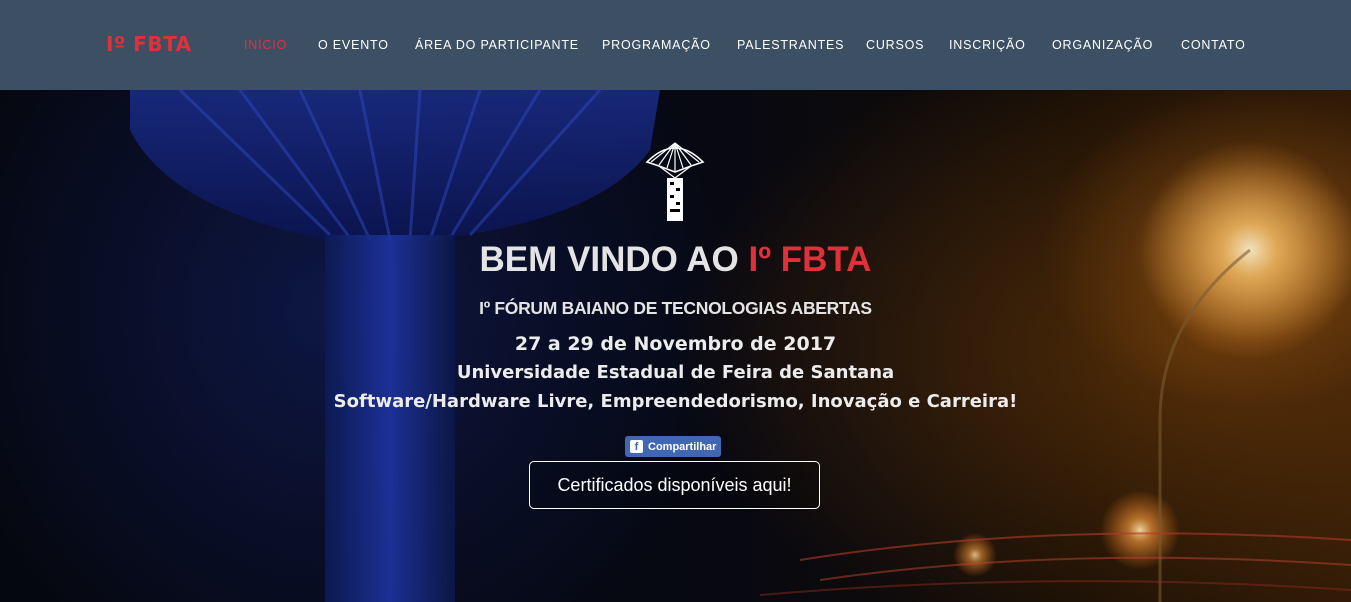 The height and width of the screenshot is (602, 1351). Describe the element at coordinates (353, 45) in the screenshot. I see `nav-item-o-evento: O EVENTO` at that location.